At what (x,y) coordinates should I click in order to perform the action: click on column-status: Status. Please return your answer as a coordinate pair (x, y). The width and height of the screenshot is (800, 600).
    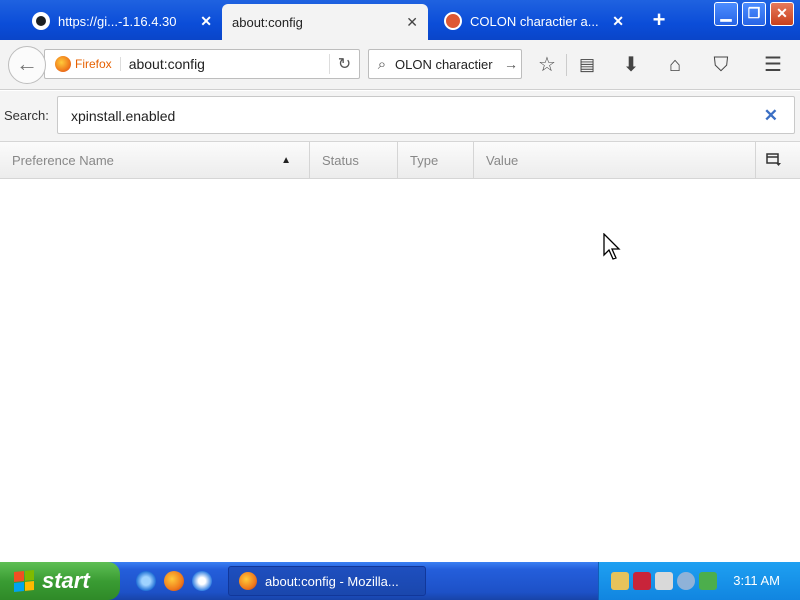
    Looking at the image, I should click on (354, 160).